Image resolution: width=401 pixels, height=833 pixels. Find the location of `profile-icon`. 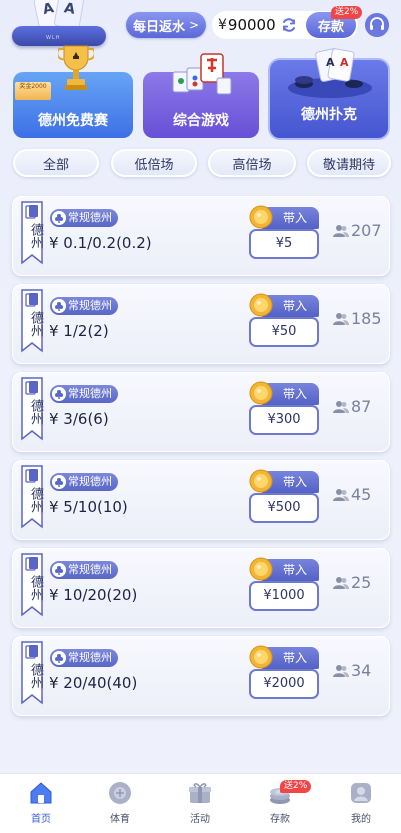

profile-icon is located at coordinates (361, 793).